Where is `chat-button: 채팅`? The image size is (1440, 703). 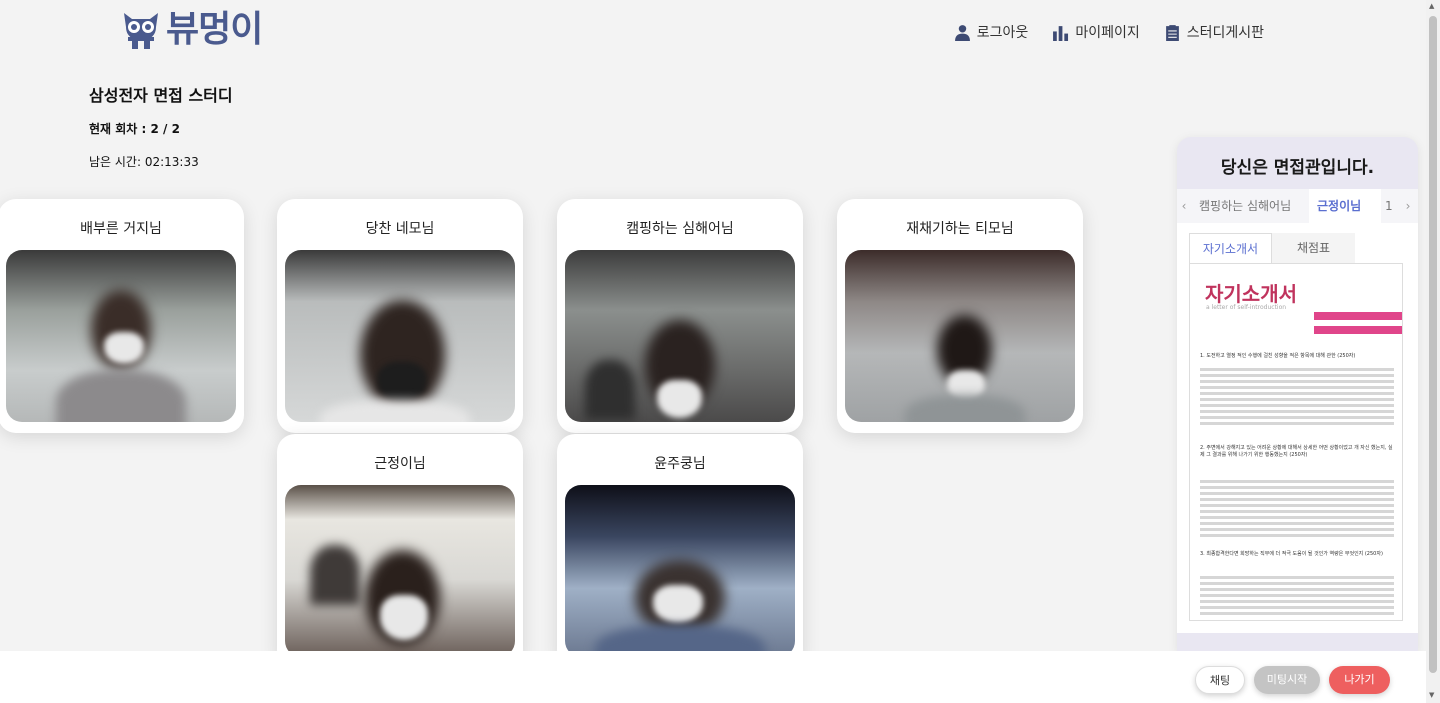
chat-button: 채팅 is located at coordinates (1220, 680).